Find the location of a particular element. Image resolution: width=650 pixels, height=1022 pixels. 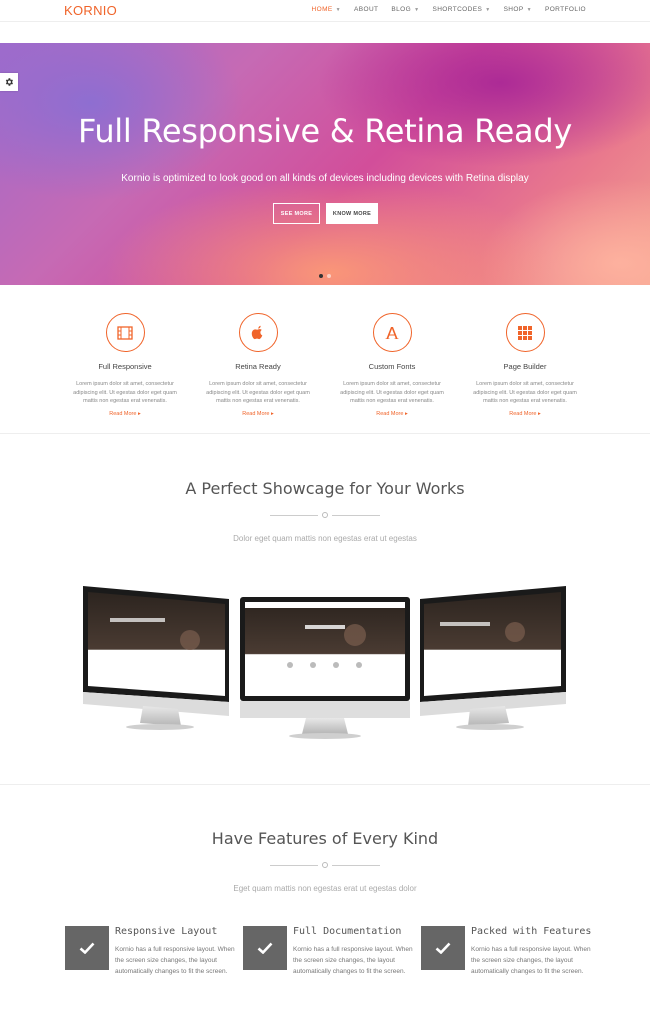

grid-icon is located at coordinates (525, 332).